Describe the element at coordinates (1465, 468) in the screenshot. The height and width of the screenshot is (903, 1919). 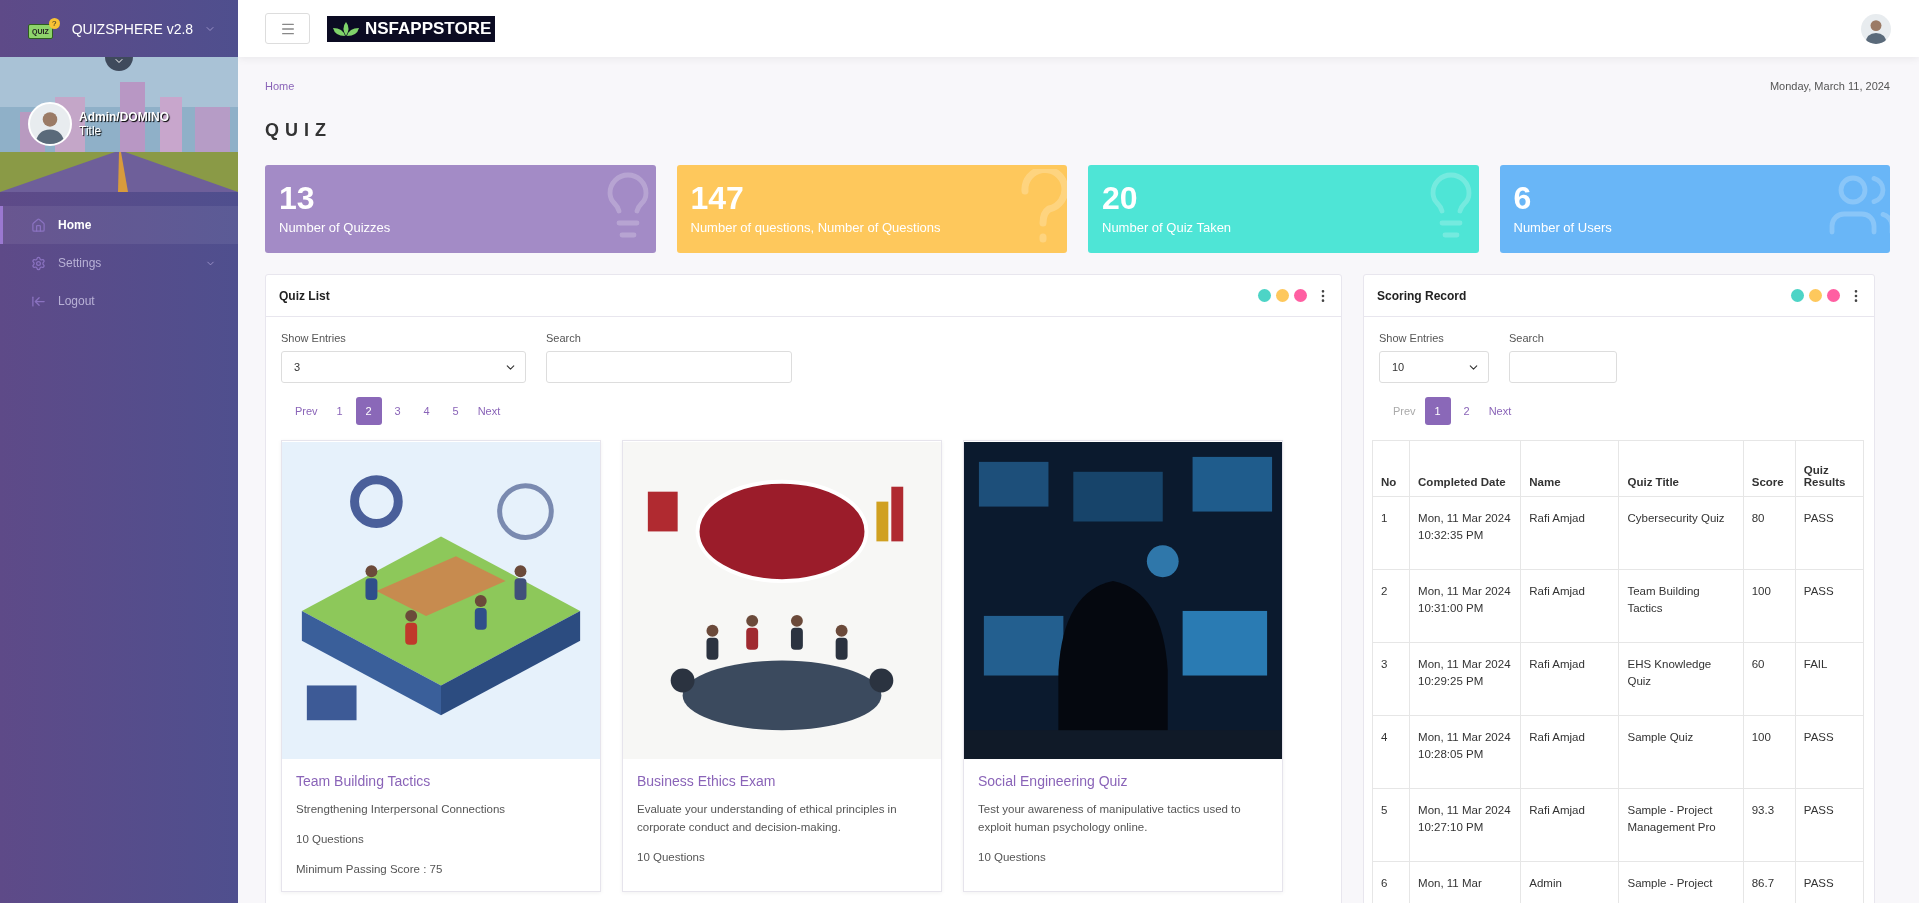
I see `column-header: Completed Date` at that location.